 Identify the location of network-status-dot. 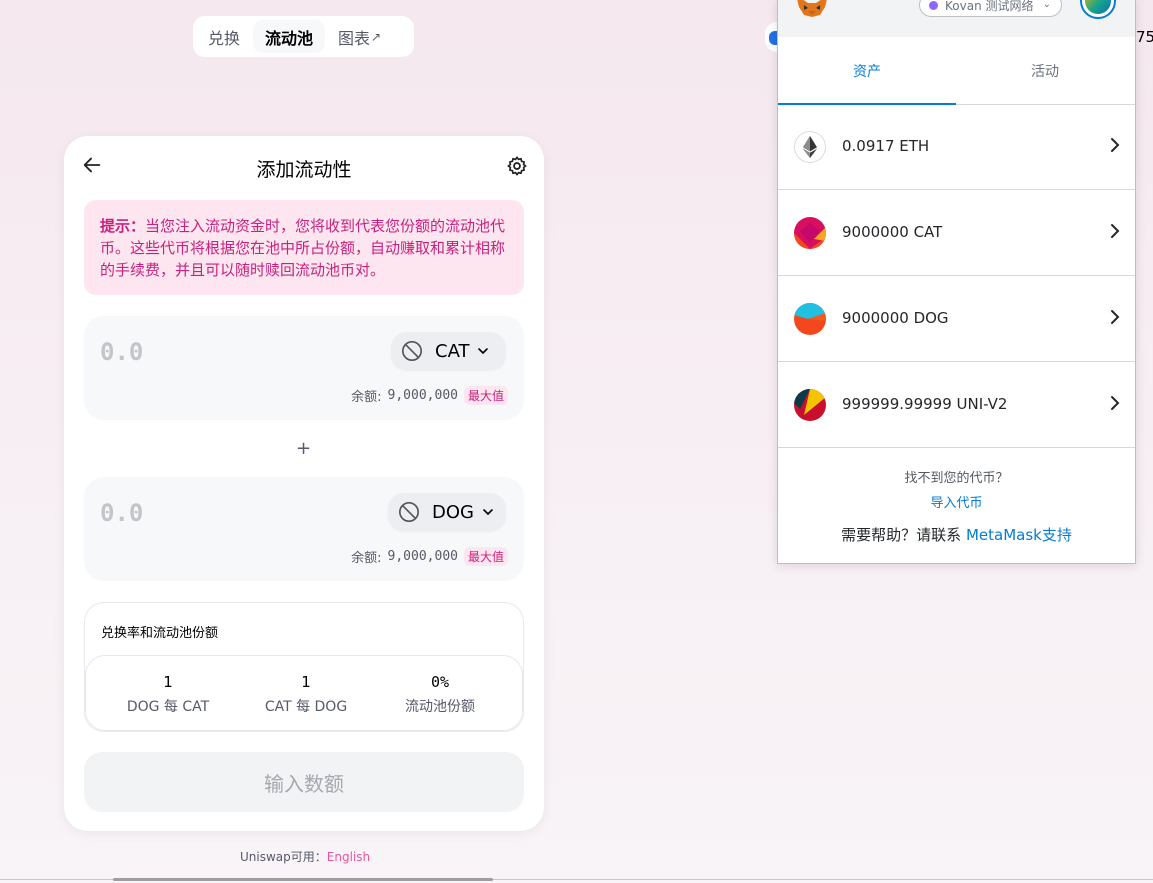
(933, 5).